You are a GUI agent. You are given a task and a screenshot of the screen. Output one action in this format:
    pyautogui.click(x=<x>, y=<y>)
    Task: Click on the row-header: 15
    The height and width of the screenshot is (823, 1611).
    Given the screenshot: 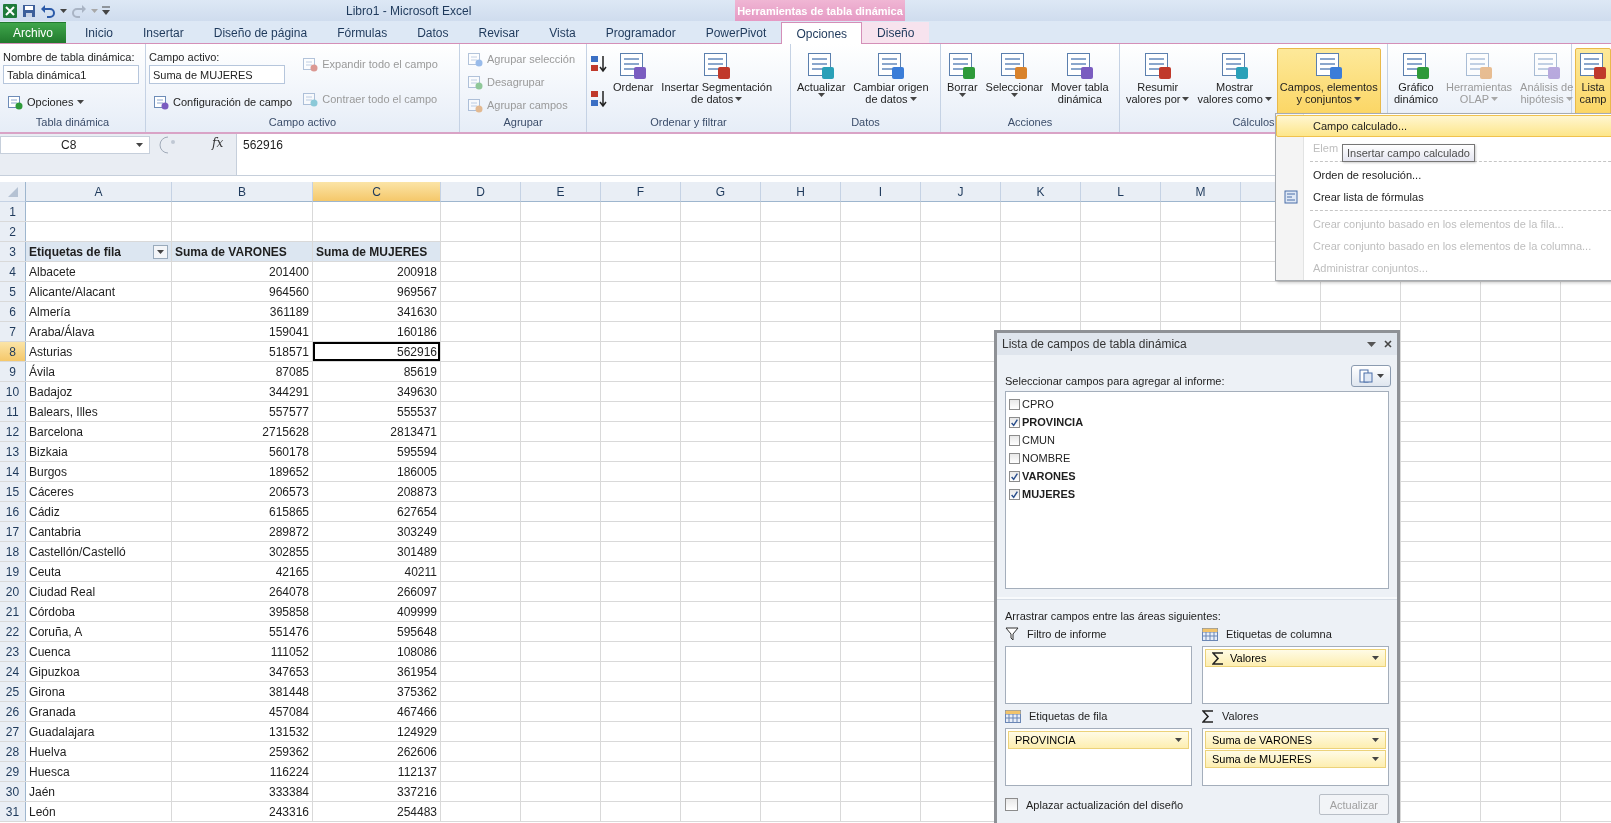 What is the action you would take?
    pyautogui.click(x=13, y=491)
    